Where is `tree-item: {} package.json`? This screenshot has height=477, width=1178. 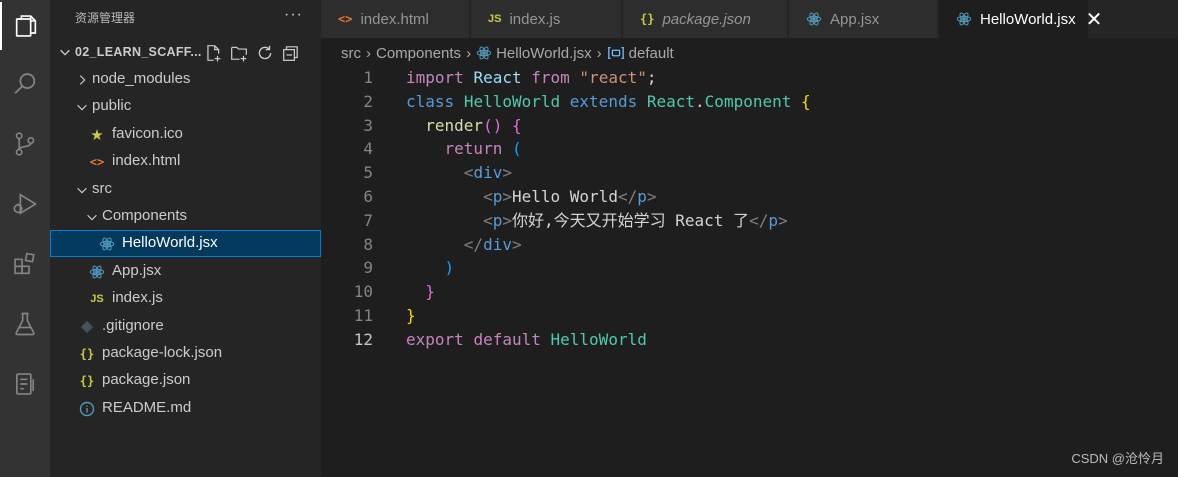 tree-item: {} package.json is located at coordinates (185, 380).